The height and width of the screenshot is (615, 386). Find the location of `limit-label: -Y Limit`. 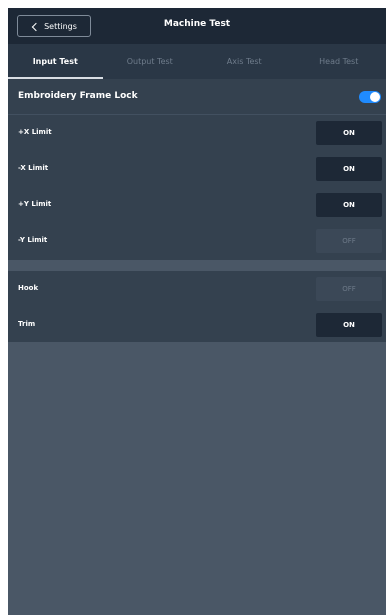

limit-label: -Y Limit is located at coordinates (33, 240).